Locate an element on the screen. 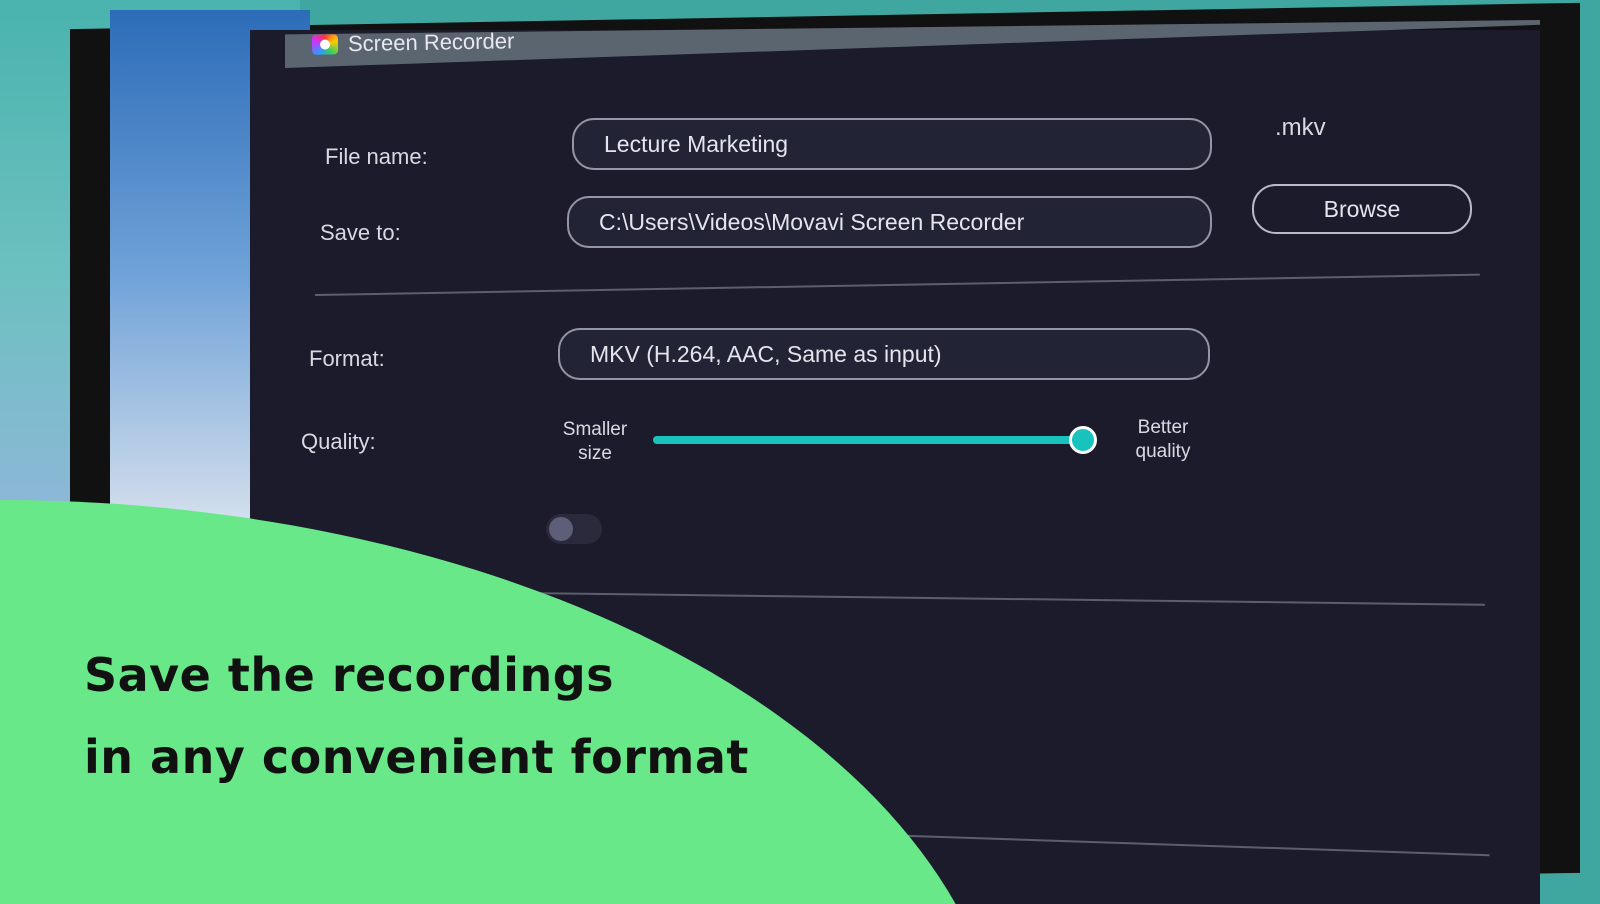 The width and height of the screenshot is (1600, 904). format-label: Format: is located at coordinates (347, 358).